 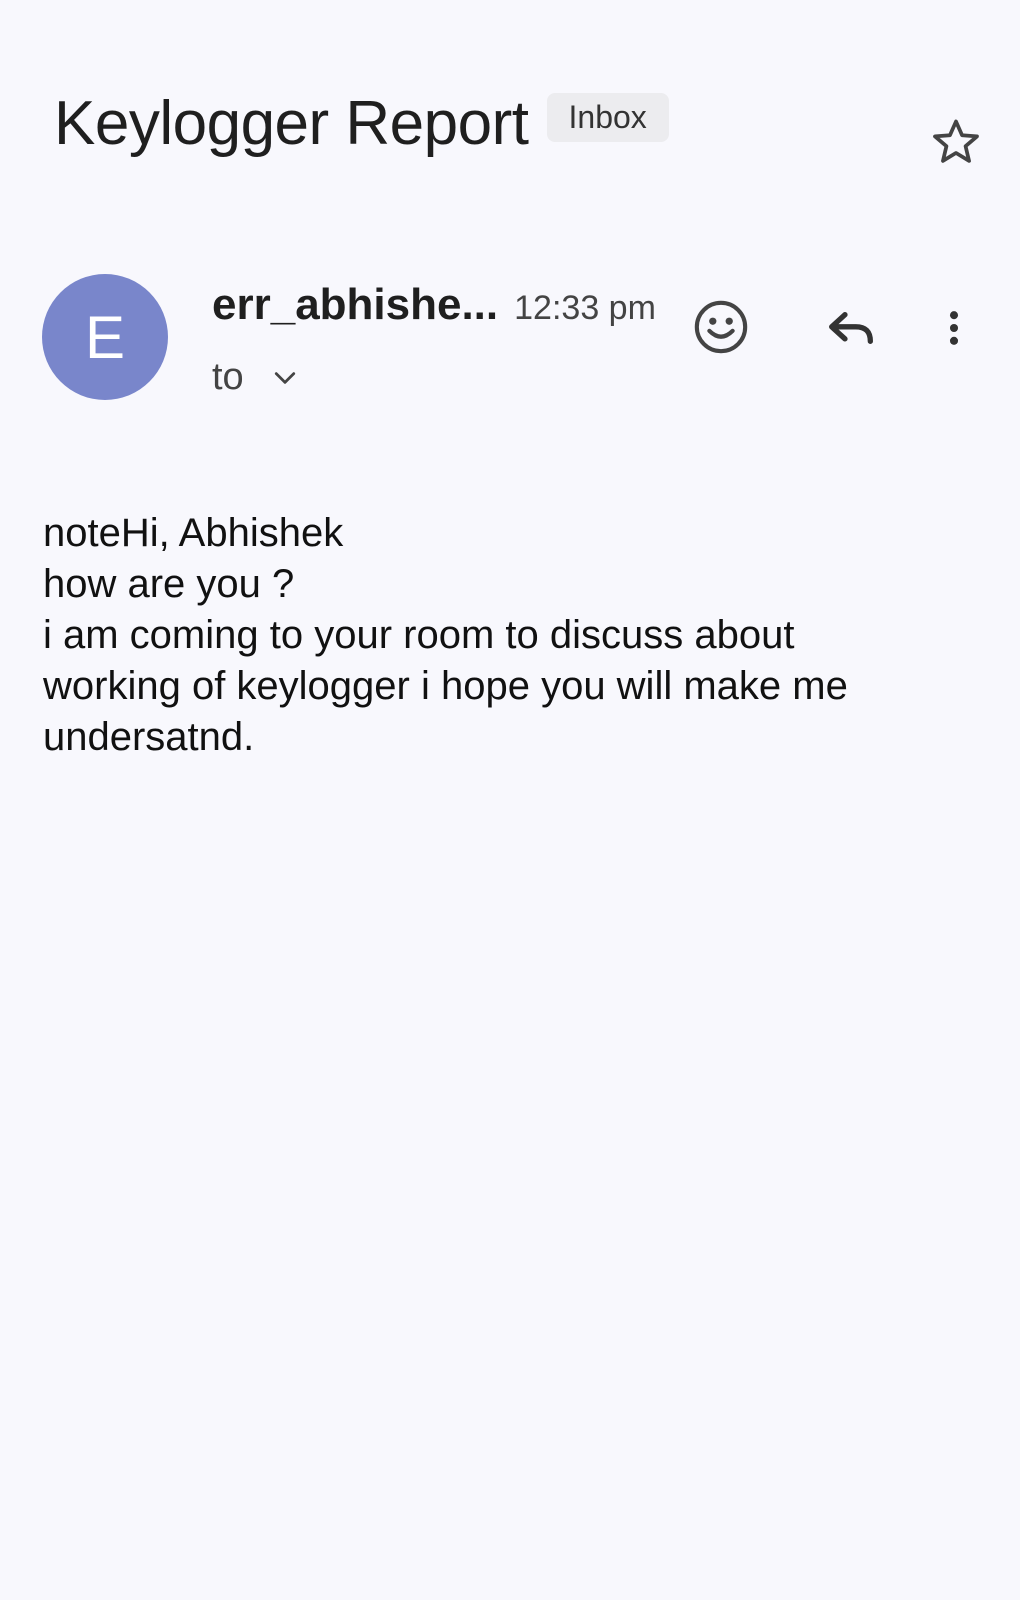 What do you see at coordinates (721, 327) in the screenshot?
I see `add-reaction-icon` at bounding box center [721, 327].